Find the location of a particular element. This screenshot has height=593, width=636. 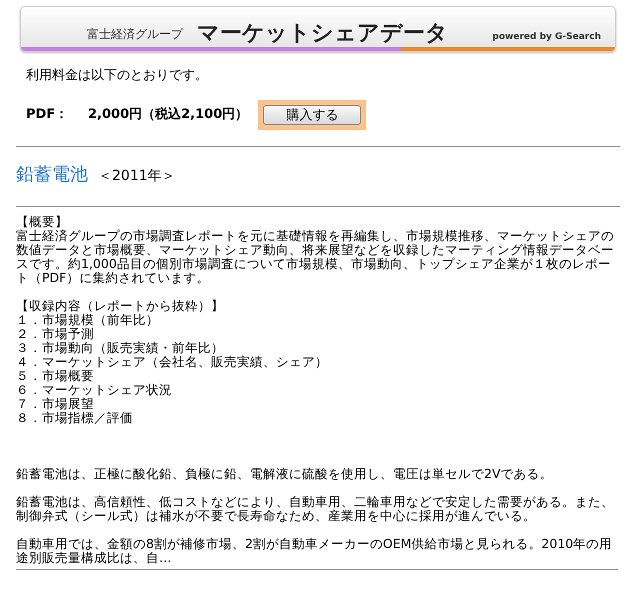

group-name: 富士経済グループ is located at coordinates (135, 34).